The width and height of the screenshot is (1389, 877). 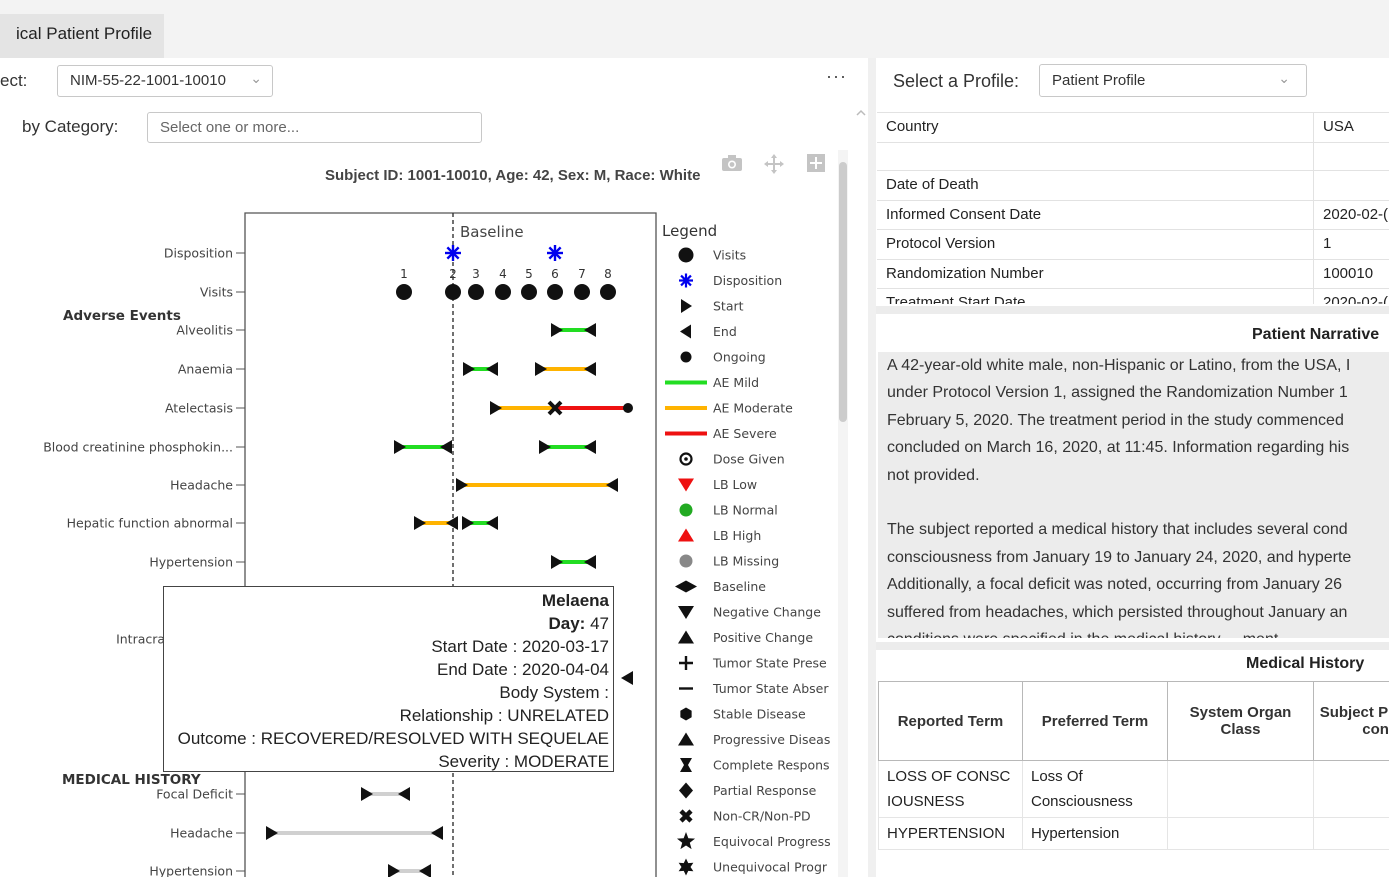 What do you see at coordinates (772, 841) in the screenshot?
I see `legend-item-label: Equivocal Progress` at bounding box center [772, 841].